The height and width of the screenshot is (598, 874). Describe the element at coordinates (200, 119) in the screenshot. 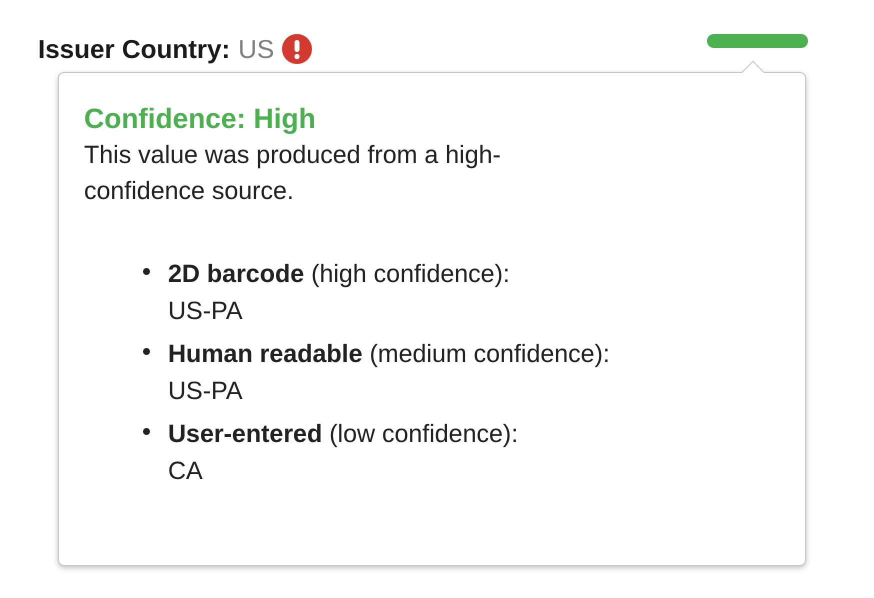

I see `popover-title: Confidence: High` at that location.